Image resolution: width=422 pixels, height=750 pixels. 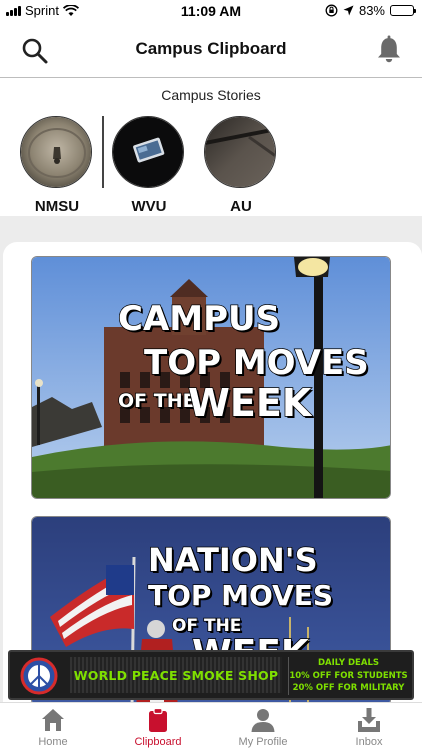 What do you see at coordinates (331, 10) in the screenshot?
I see `orientation-lock-icon` at bounding box center [331, 10].